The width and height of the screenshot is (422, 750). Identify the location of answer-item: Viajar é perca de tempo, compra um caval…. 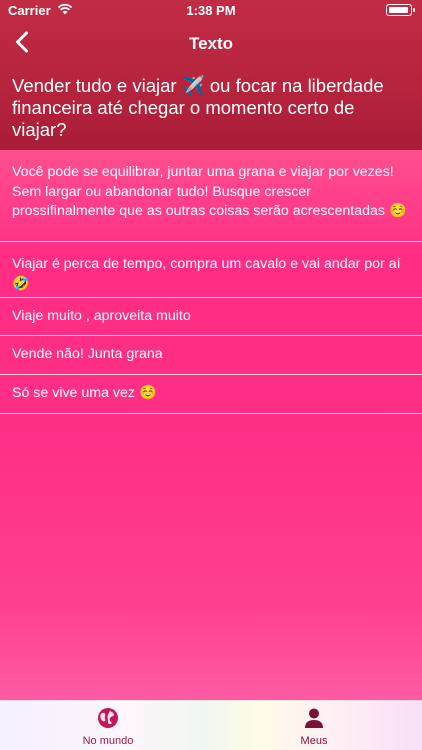
(211, 270).